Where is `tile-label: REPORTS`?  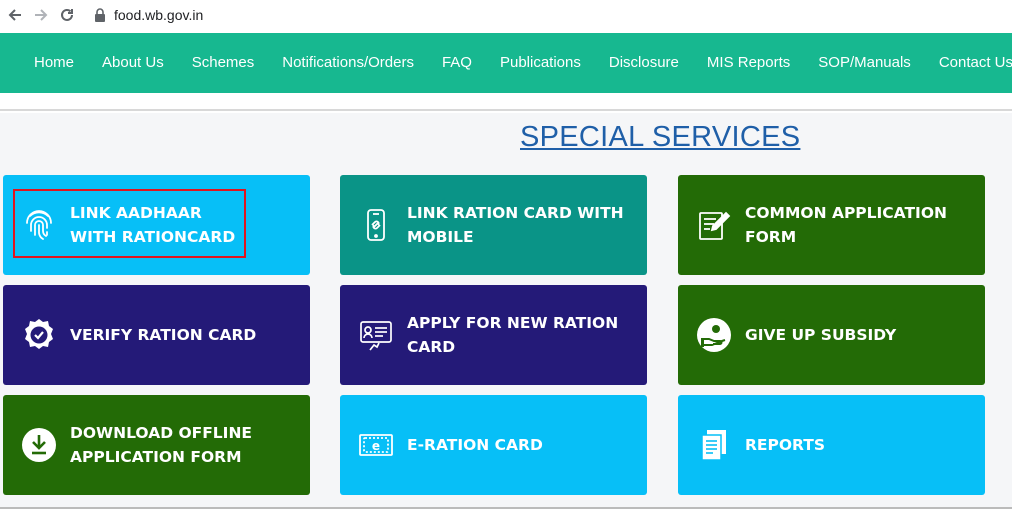
tile-label: REPORTS is located at coordinates (785, 445).